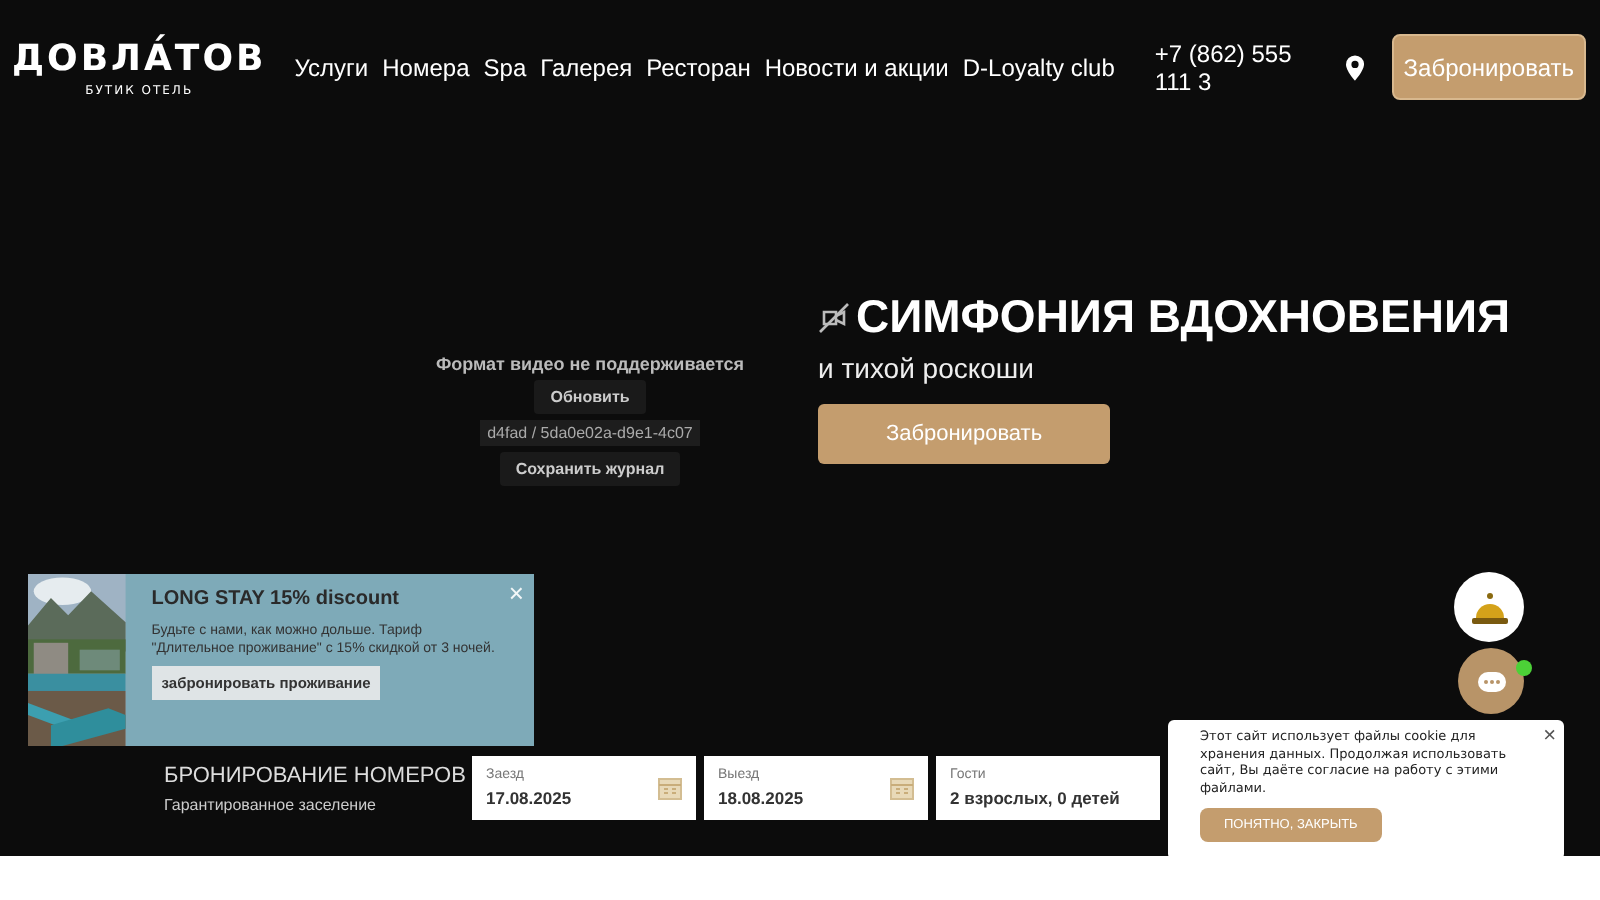  I want to click on location-pin-icon, so click(1354, 67).